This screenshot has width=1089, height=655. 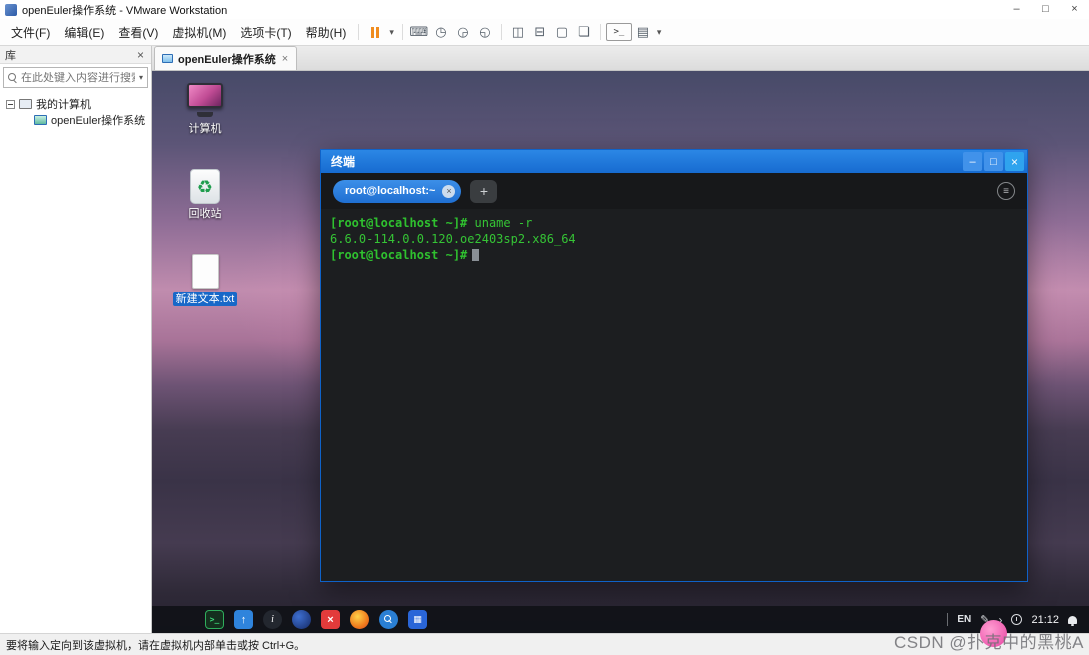 I want to click on desktop-icon-recycle-bin: ♻ 回收站, so click(x=205, y=194).